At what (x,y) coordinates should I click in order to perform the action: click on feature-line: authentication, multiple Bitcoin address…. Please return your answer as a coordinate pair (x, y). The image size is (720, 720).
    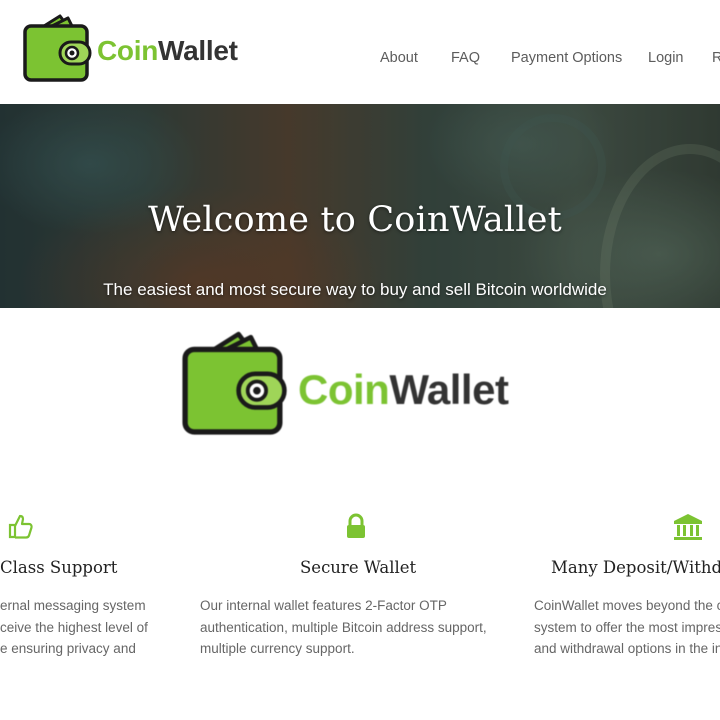
    Looking at the image, I should click on (343, 627).